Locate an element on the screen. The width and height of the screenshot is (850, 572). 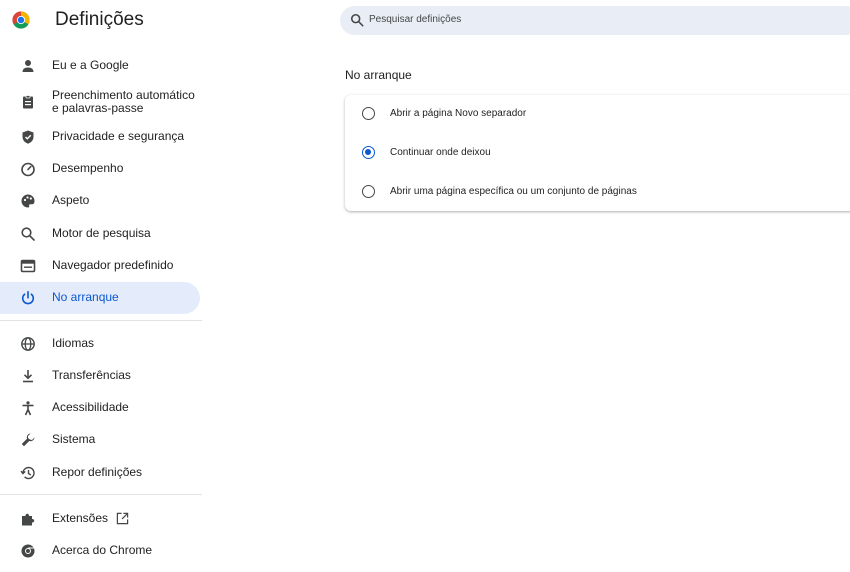
globe-icon is located at coordinates (28, 344).